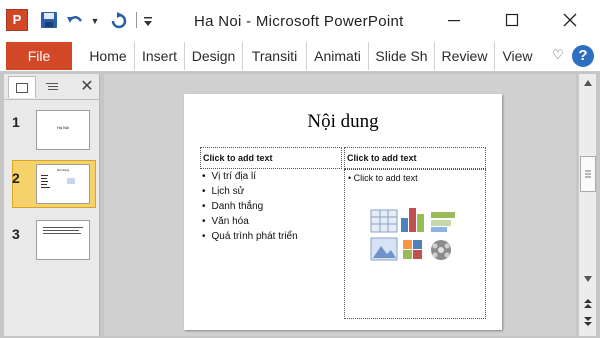 This screenshot has width=600, height=338. I want to click on right-header-placeholder: Click to add text, so click(415, 158).